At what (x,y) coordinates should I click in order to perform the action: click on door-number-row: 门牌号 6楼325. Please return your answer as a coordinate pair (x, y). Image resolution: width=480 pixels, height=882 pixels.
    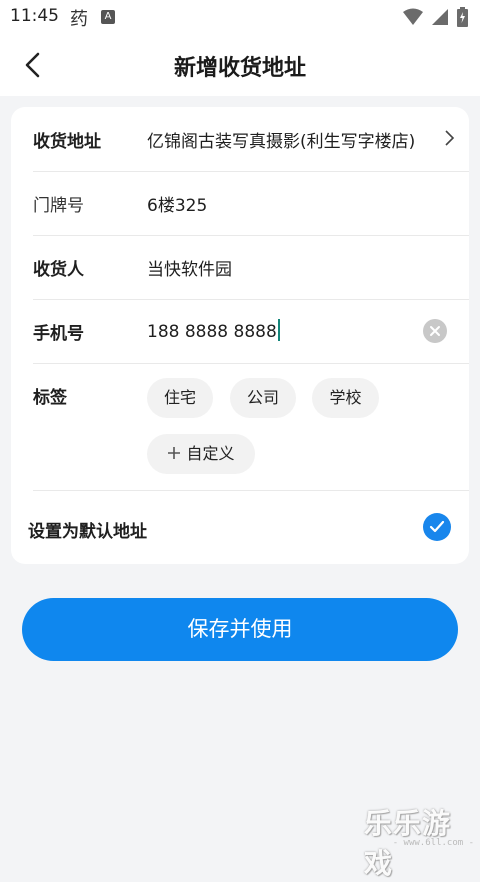
    Looking at the image, I should click on (251, 203).